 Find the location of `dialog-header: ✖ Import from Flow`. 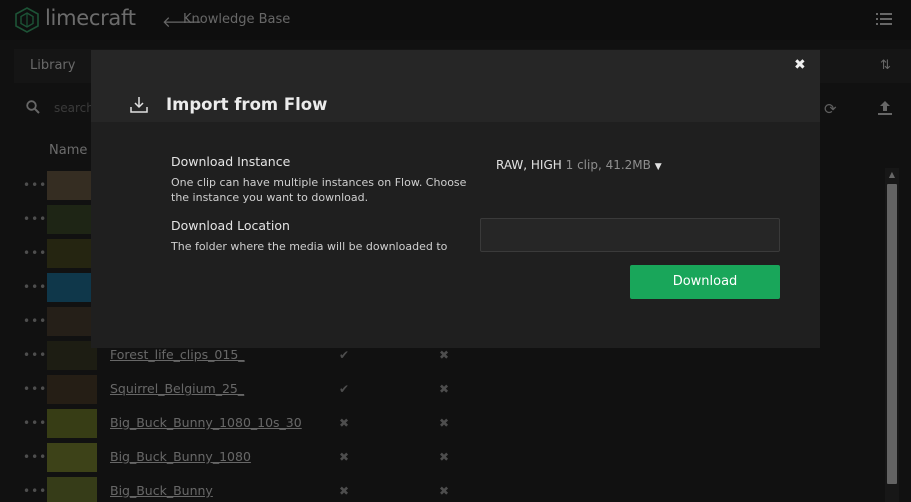

dialog-header: ✖ Import from Flow is located at coordinates (455, 86).